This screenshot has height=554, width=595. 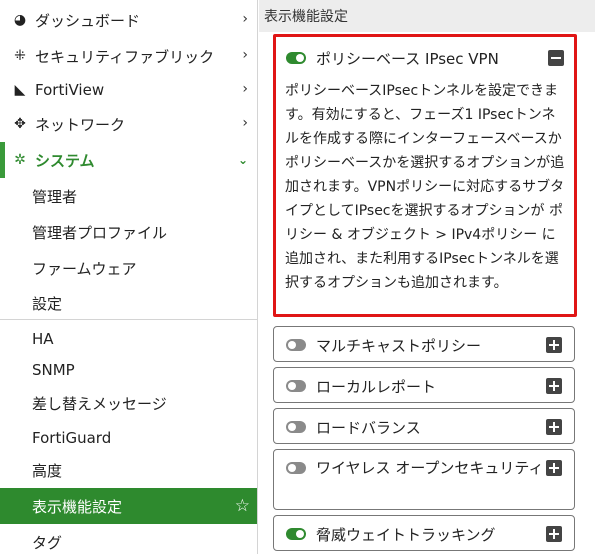 What do you see at coordinates (99, 403) in the screenshot?
I see `sidebar-subitem-label: 差し替えメッセージ` at bounding box center [99, 403].